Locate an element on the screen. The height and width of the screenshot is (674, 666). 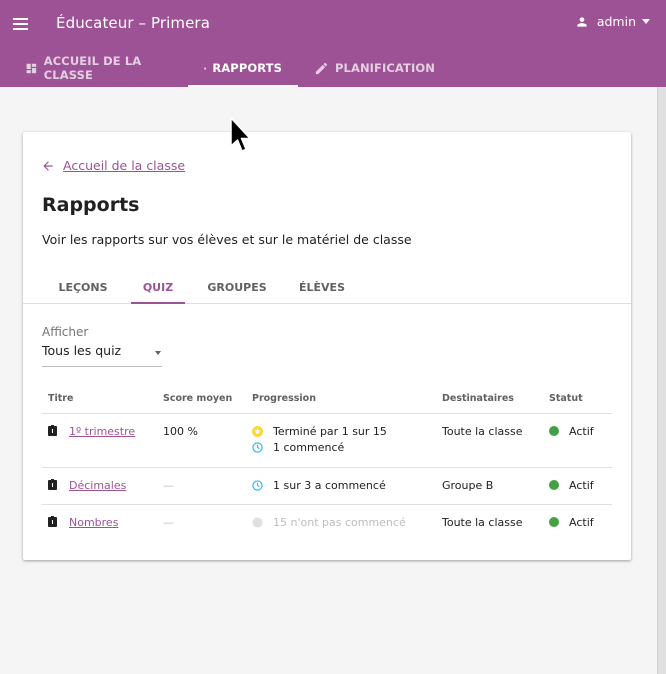
col-title: Titre is located at coordinates (99, 399).